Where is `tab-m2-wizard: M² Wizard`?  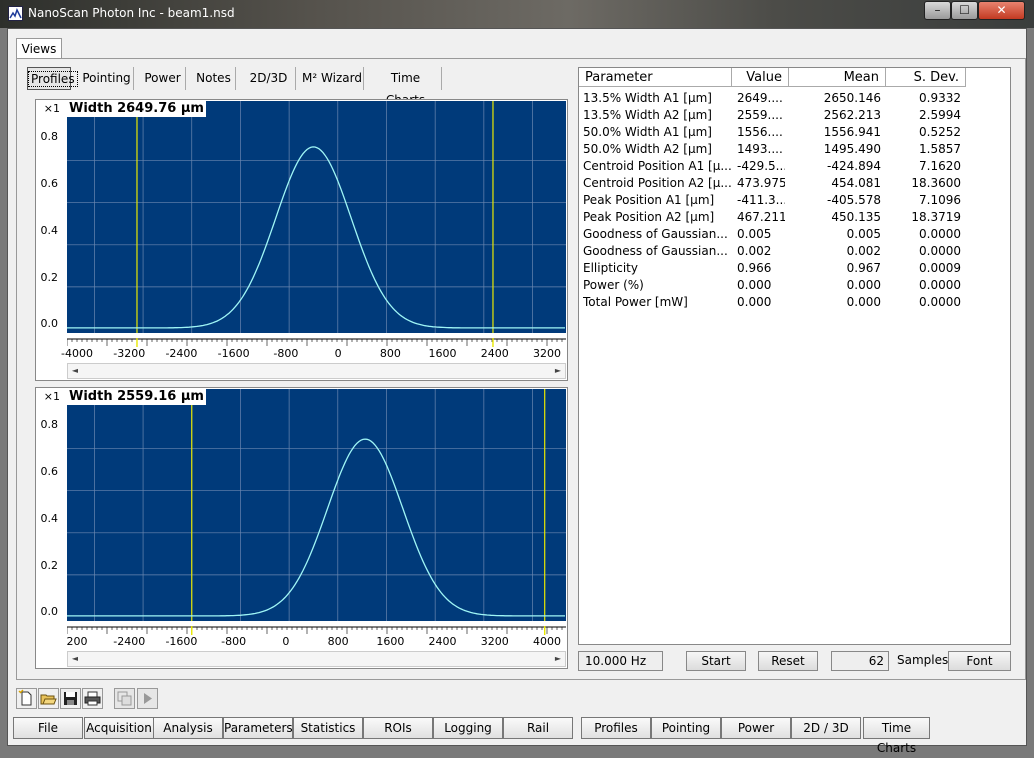
tab-m2-wizard: M² Wizard is located at coordinates (332, 78).